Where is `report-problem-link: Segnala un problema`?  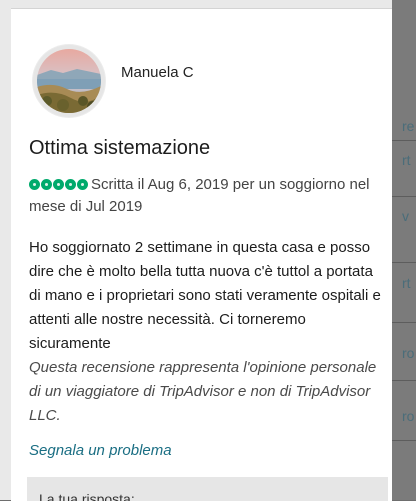
report-problem-link: Segnala un problema is located at coordinates (100, 450).